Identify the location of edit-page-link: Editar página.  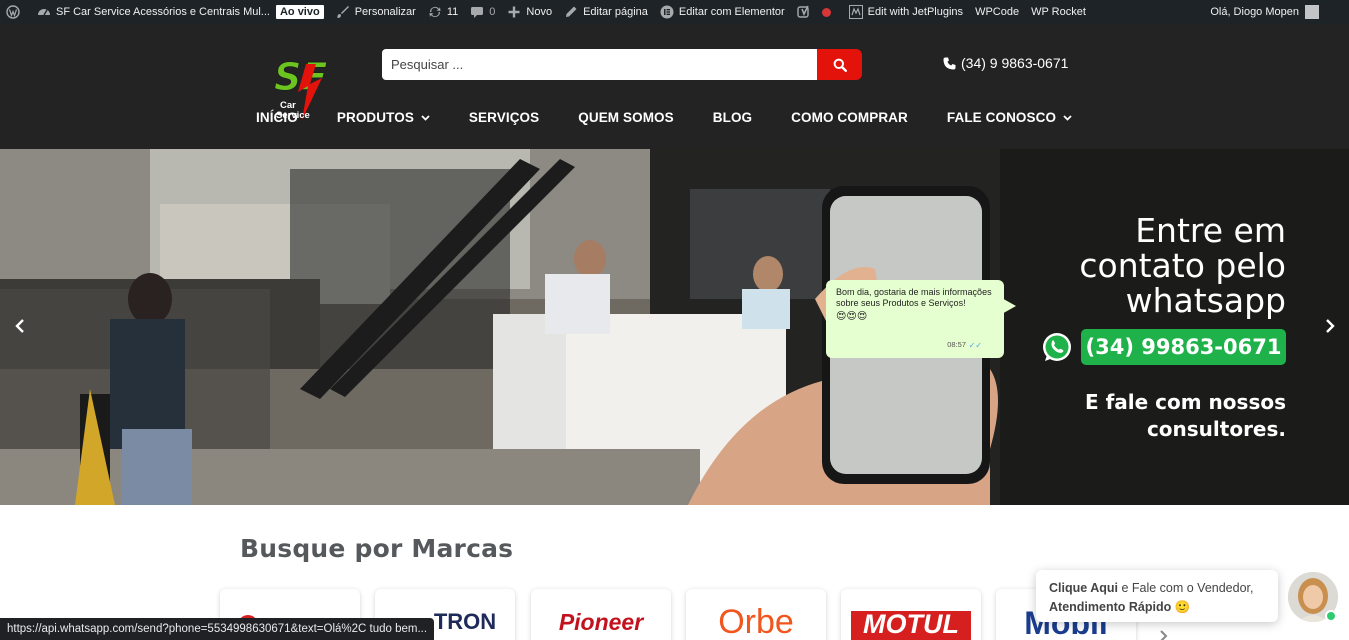
(606, 12).